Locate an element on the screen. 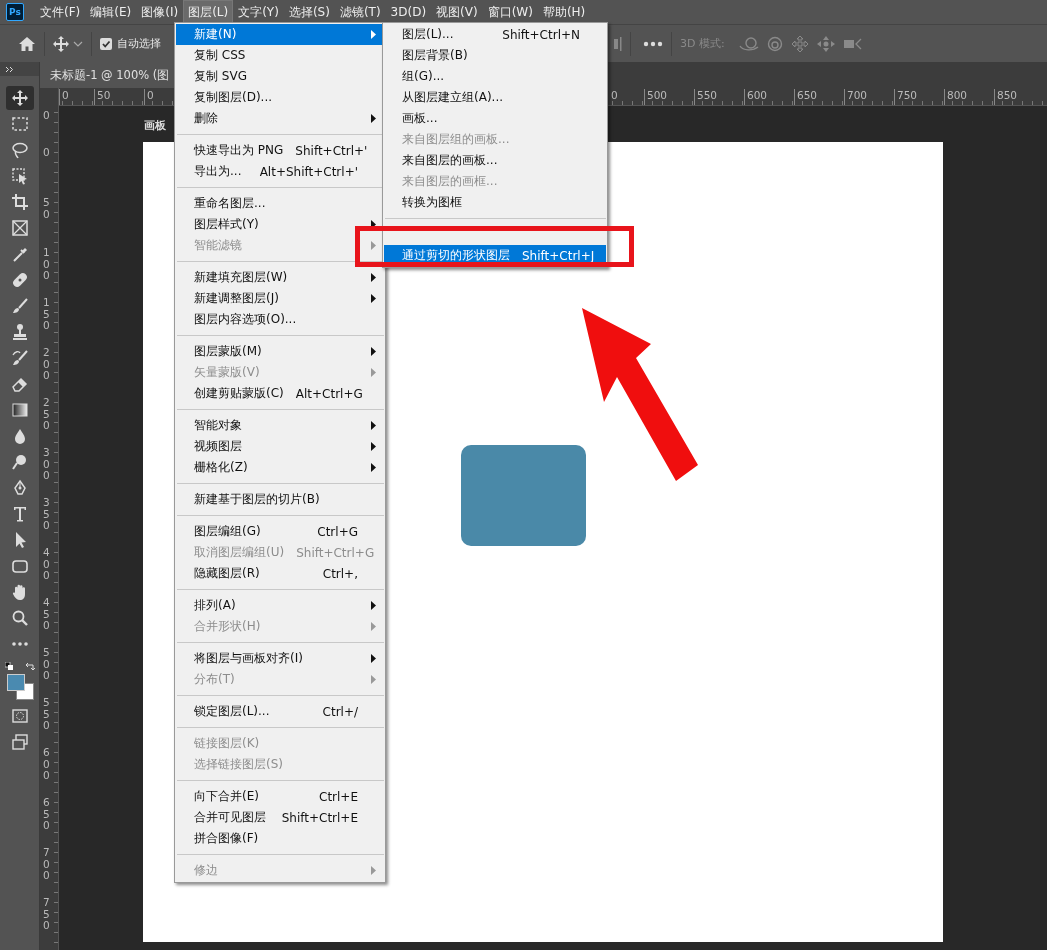 This screenshot has height=950, width=1047. menu-item: 拼合图像(F) is located at coordinates (280, 838).